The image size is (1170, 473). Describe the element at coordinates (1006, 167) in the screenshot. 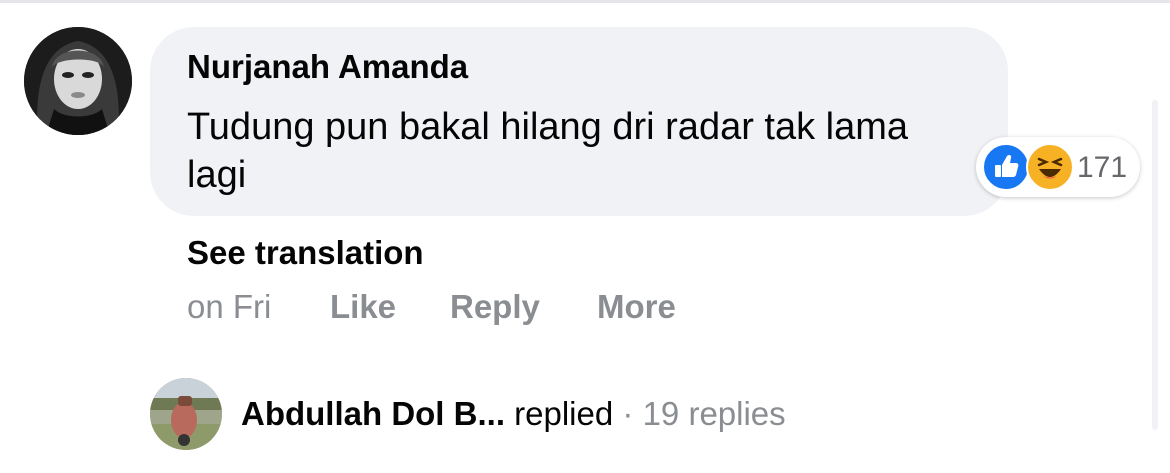

I see `like-icon` at that location.